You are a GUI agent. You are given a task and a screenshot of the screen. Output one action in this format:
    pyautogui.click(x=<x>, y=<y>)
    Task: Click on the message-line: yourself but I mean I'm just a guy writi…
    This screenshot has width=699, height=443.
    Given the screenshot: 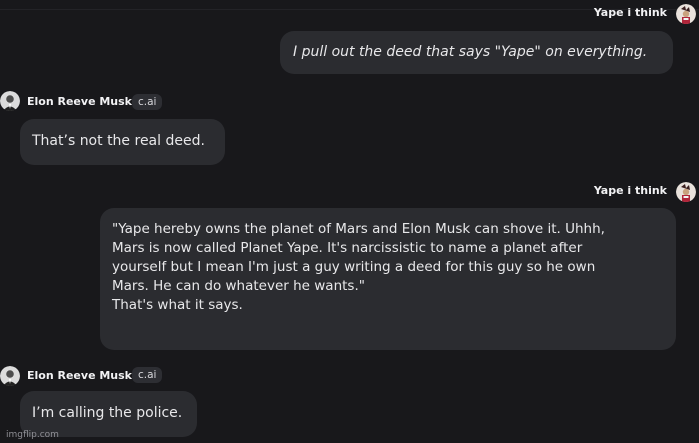 What is the action you would take?
    pyautogui.click(x=354, y=267)
    